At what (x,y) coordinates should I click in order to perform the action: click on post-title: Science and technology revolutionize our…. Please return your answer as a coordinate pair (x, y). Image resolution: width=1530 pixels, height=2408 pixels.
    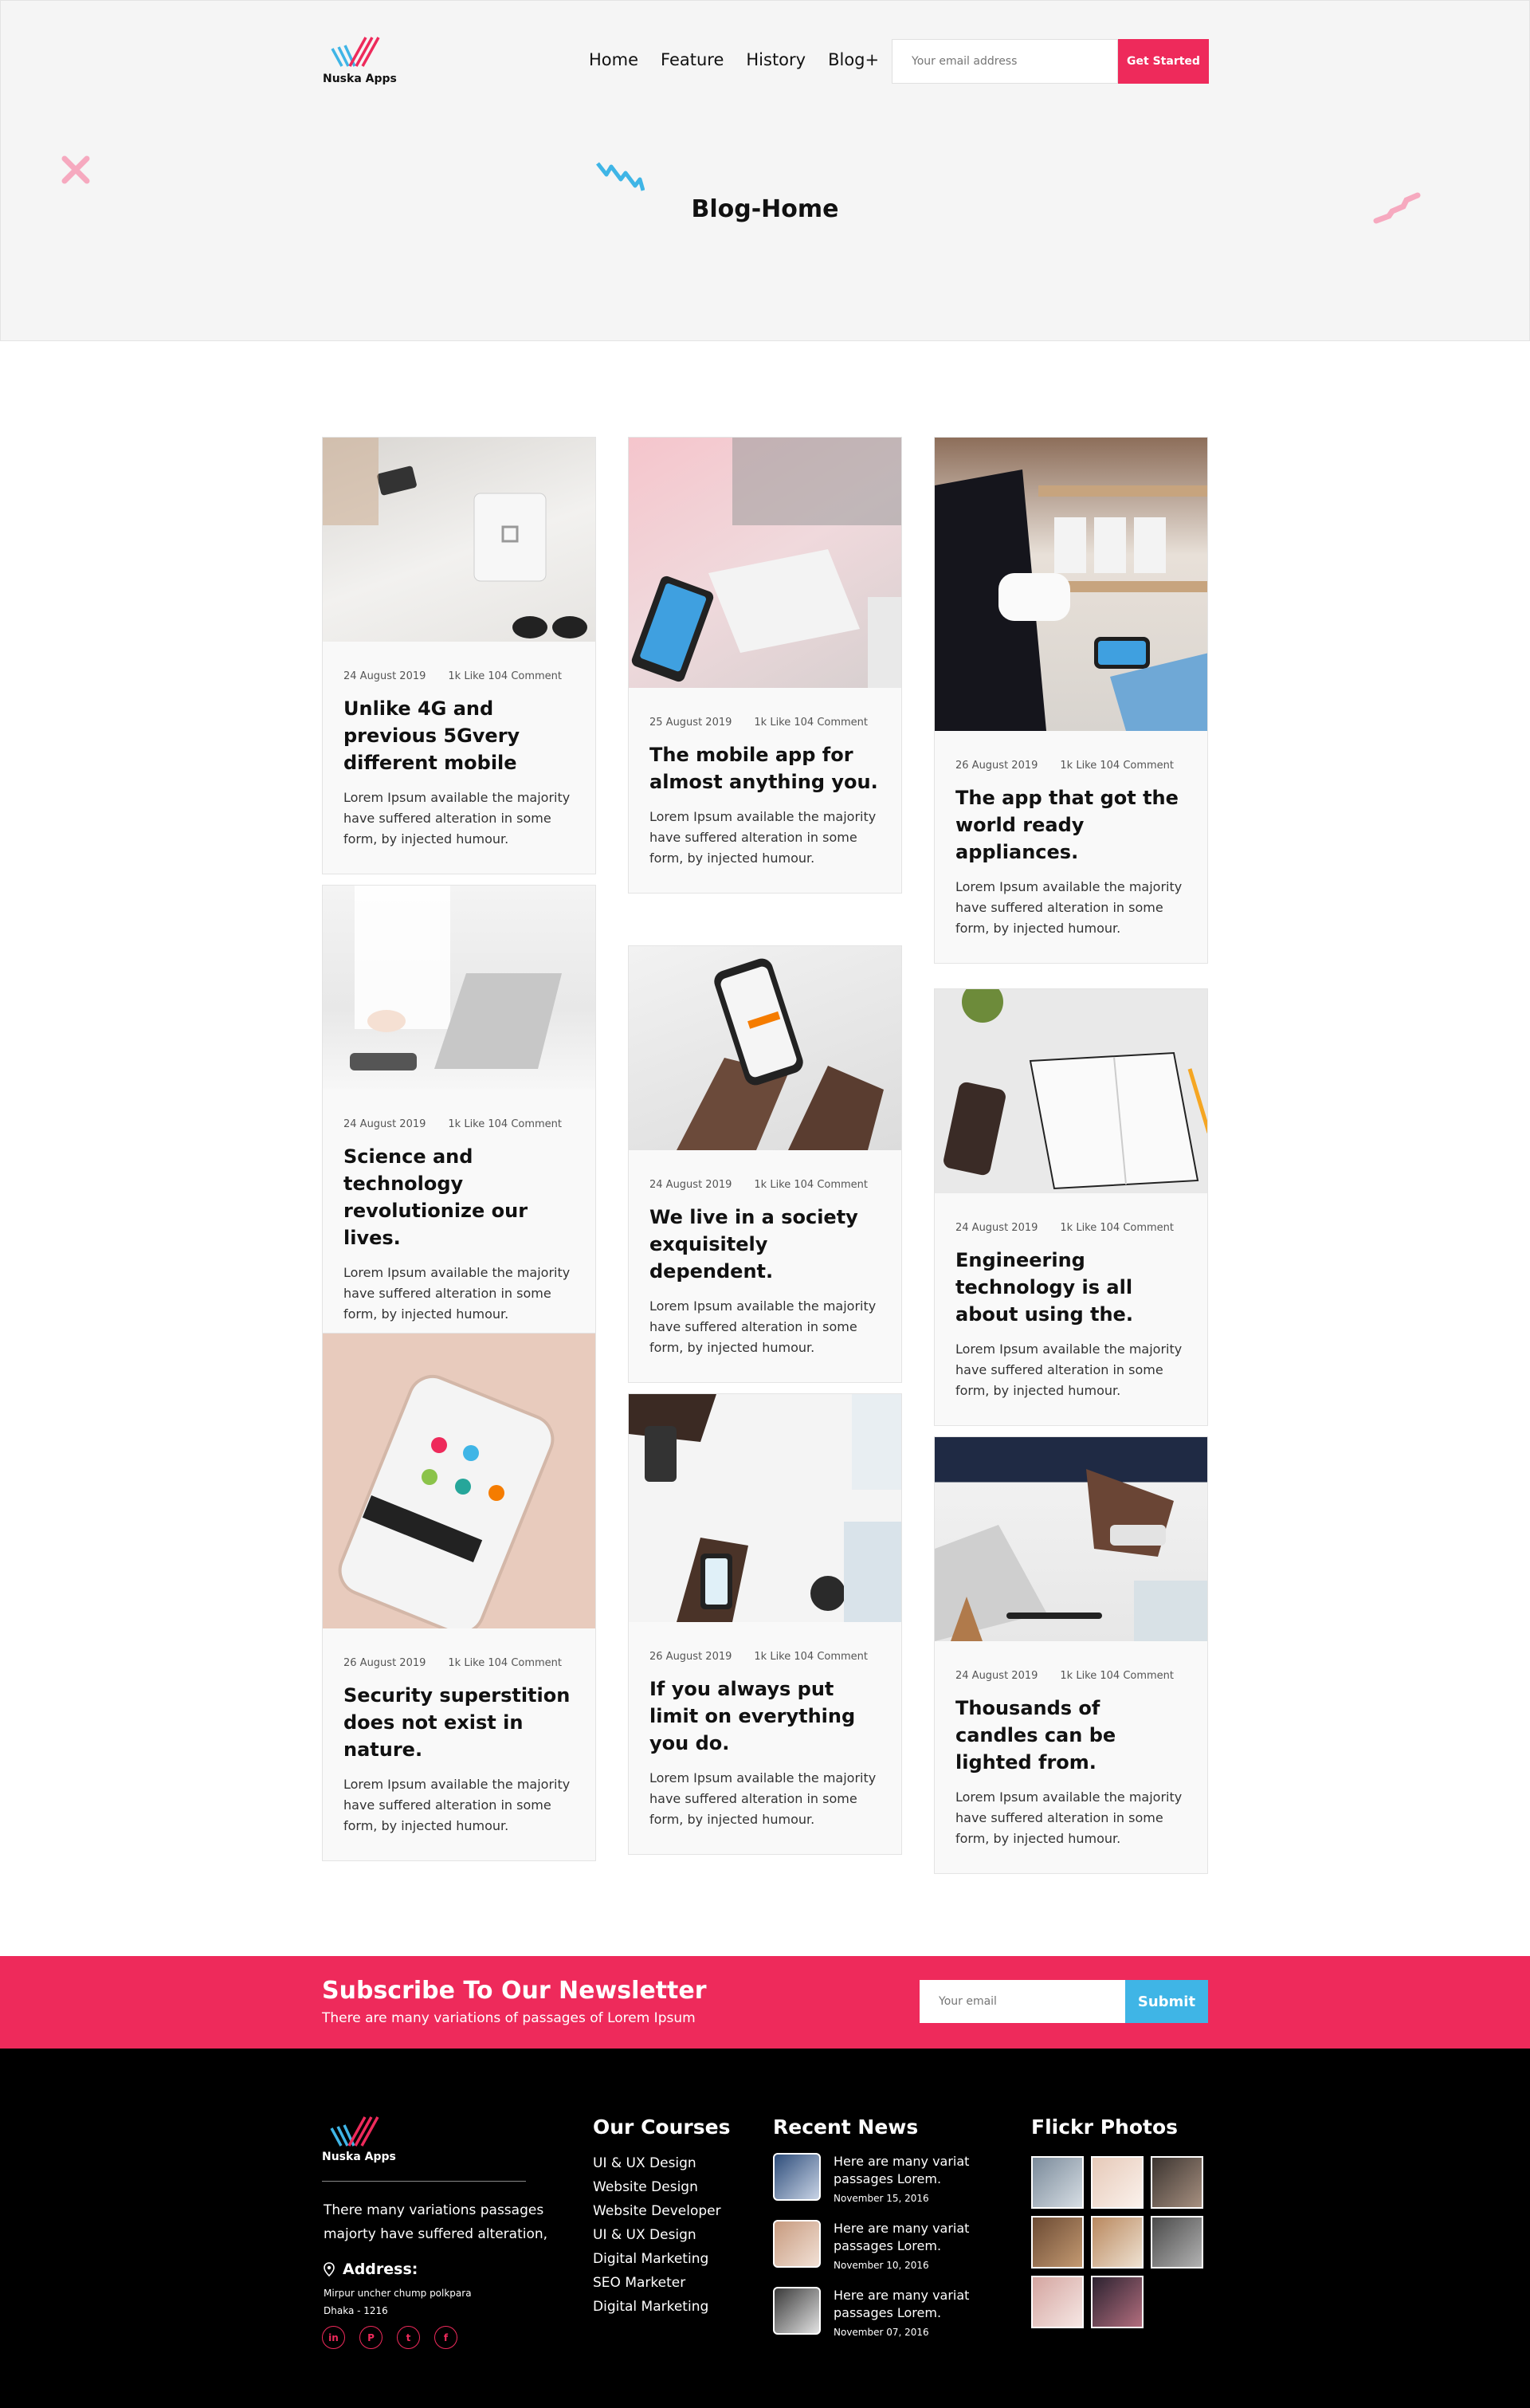
    Looking at the image, I should click on (459, 1197).